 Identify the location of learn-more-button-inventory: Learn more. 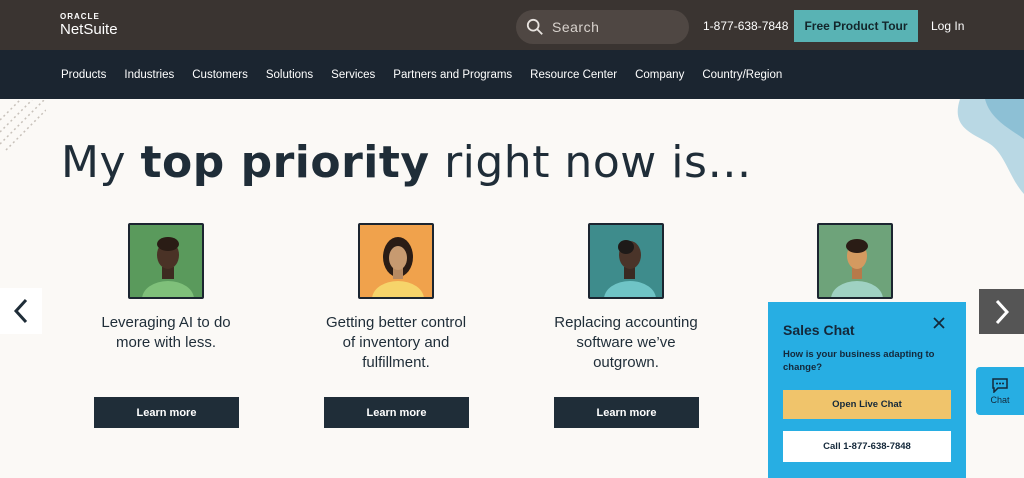
(396, 412).